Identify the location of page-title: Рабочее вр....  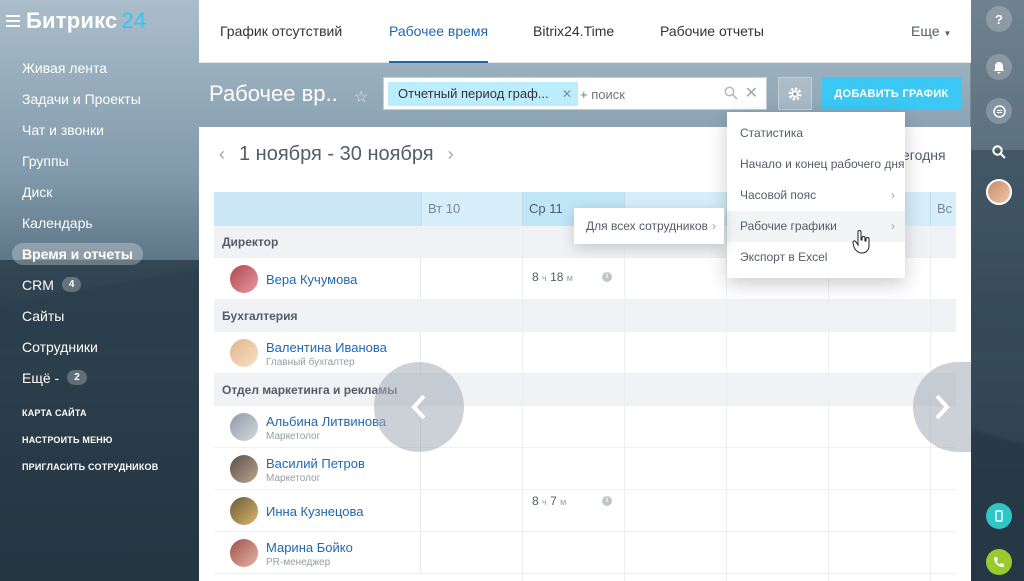
(274, 93).